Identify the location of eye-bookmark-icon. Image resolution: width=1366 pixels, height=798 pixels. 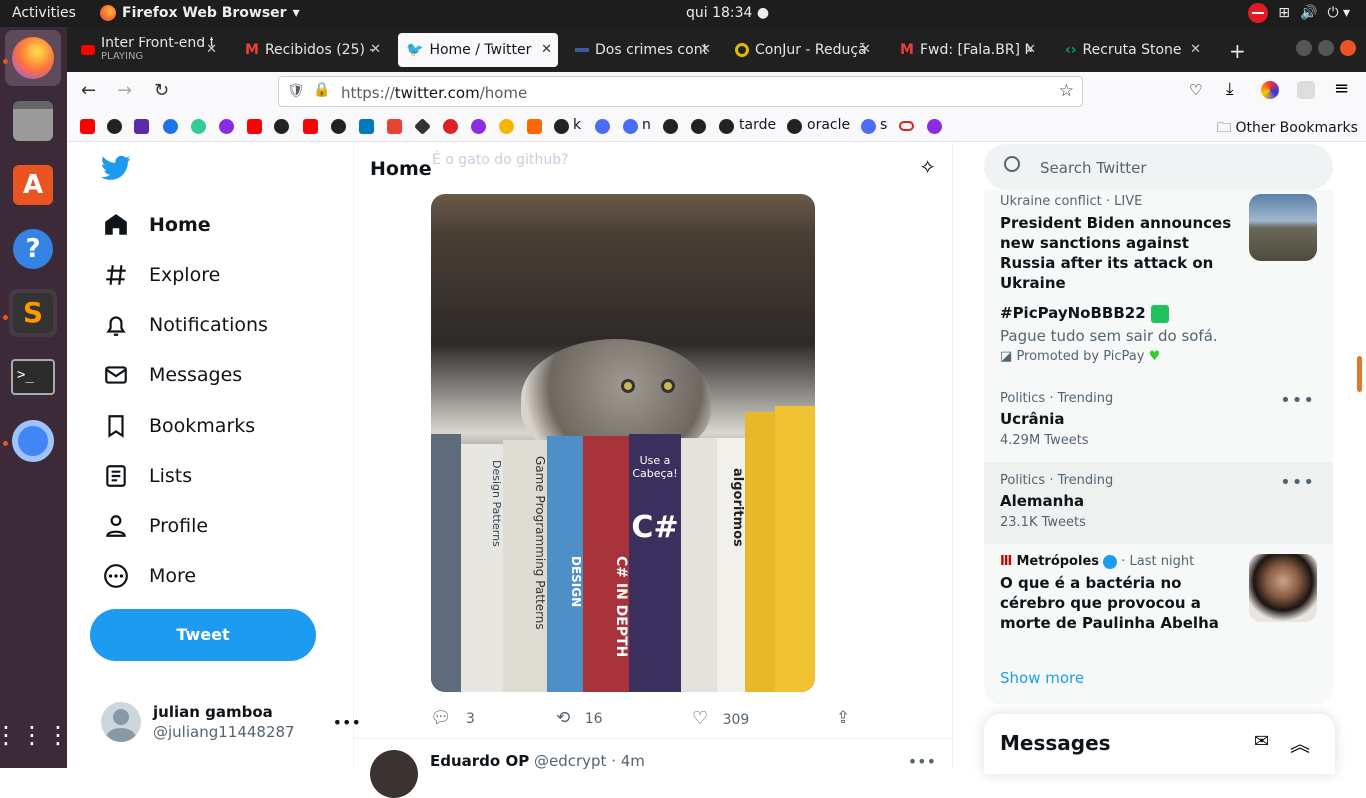
(506, 126).